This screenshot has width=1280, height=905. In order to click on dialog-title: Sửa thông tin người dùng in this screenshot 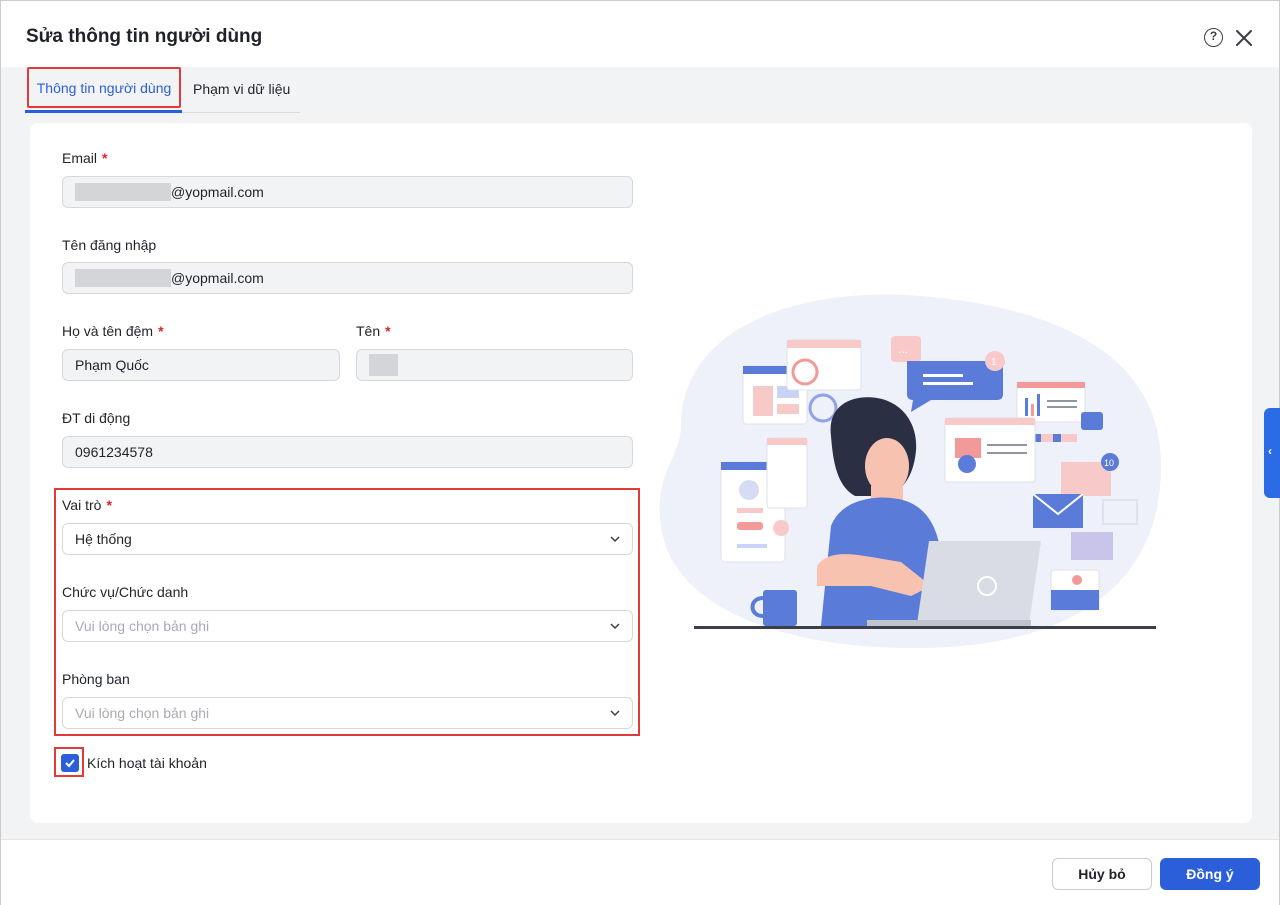, I will do `click(144, 36)`.